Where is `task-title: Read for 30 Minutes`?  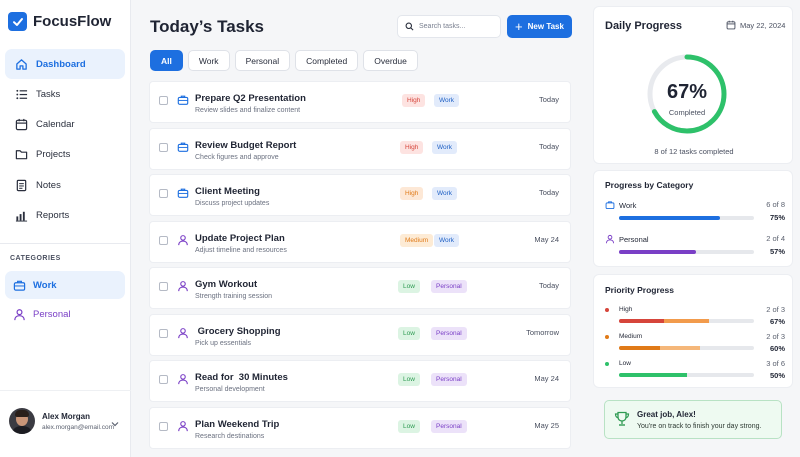 task-title: Read for 30 Minutes is located at coordinates (241, 377).